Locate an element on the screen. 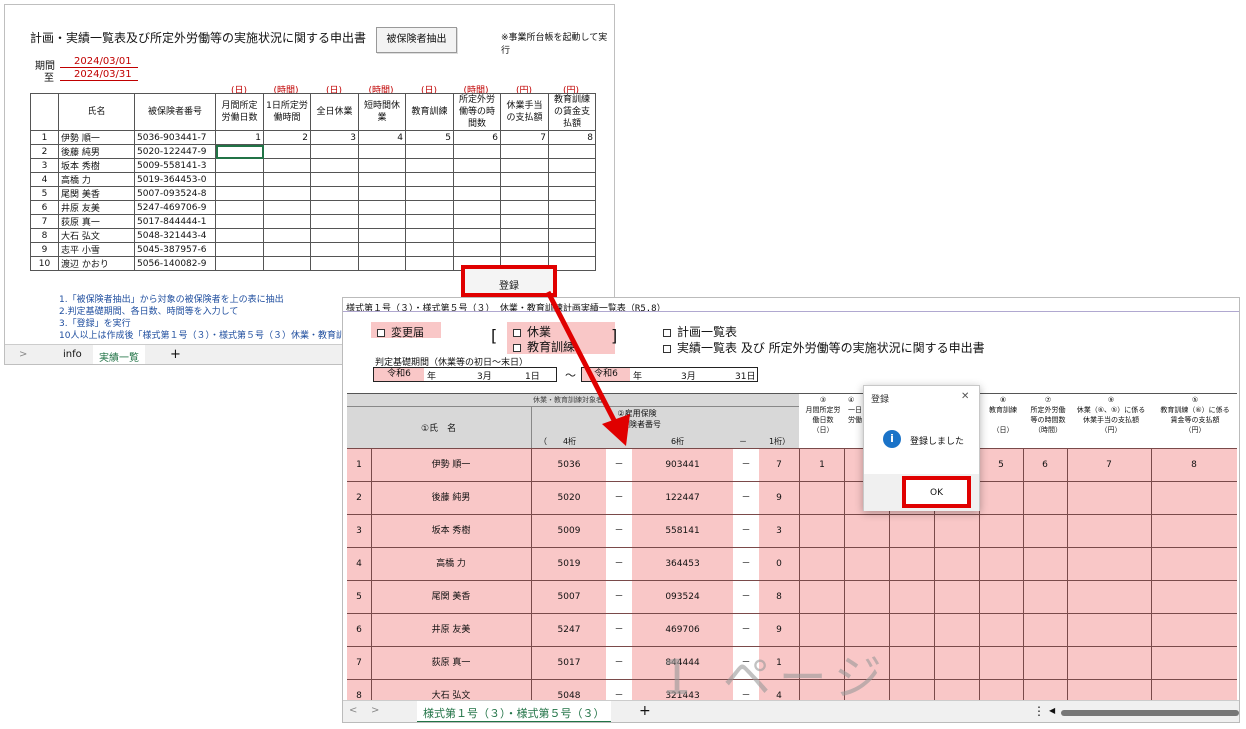 The height and width of the screenshot is (729, 1246). red-arrow is located at coordinates (587, 368).